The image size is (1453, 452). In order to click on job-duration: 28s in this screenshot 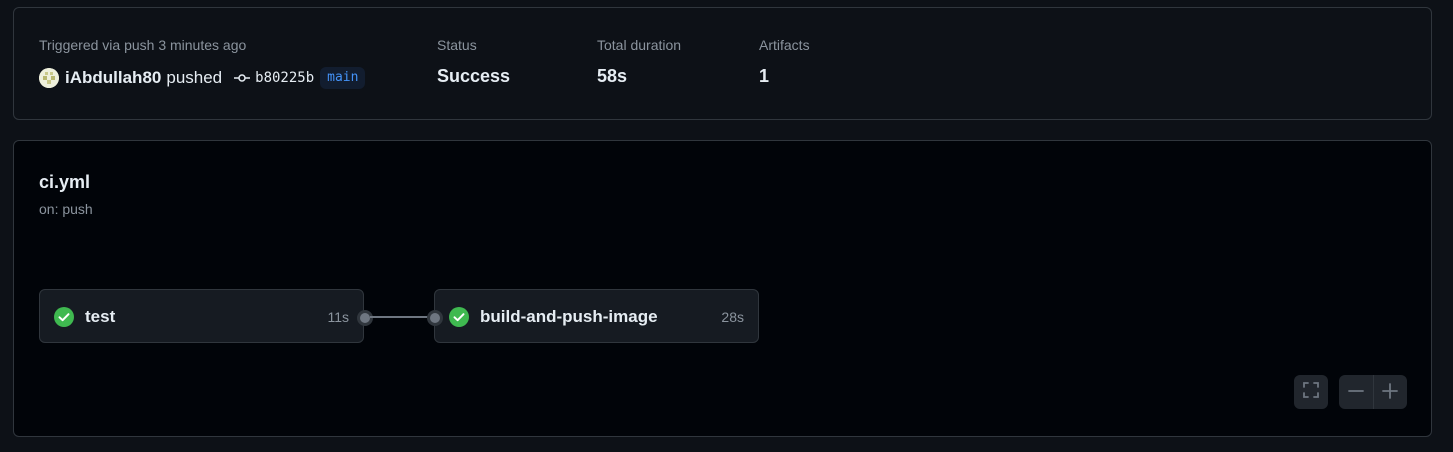, I will do `click(732, 317)`.